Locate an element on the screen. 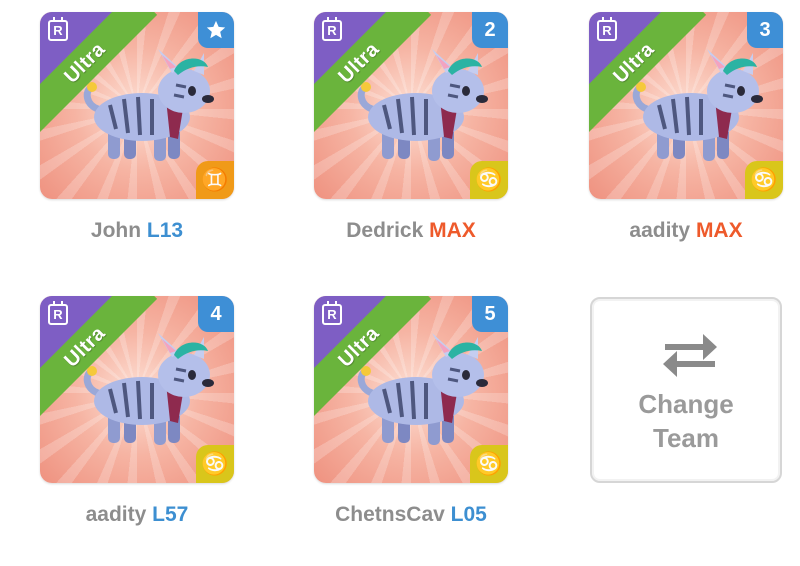 The height and width of the screenshot is (566, 800). swap-arrows-icon is located at coordinates (690, 355).